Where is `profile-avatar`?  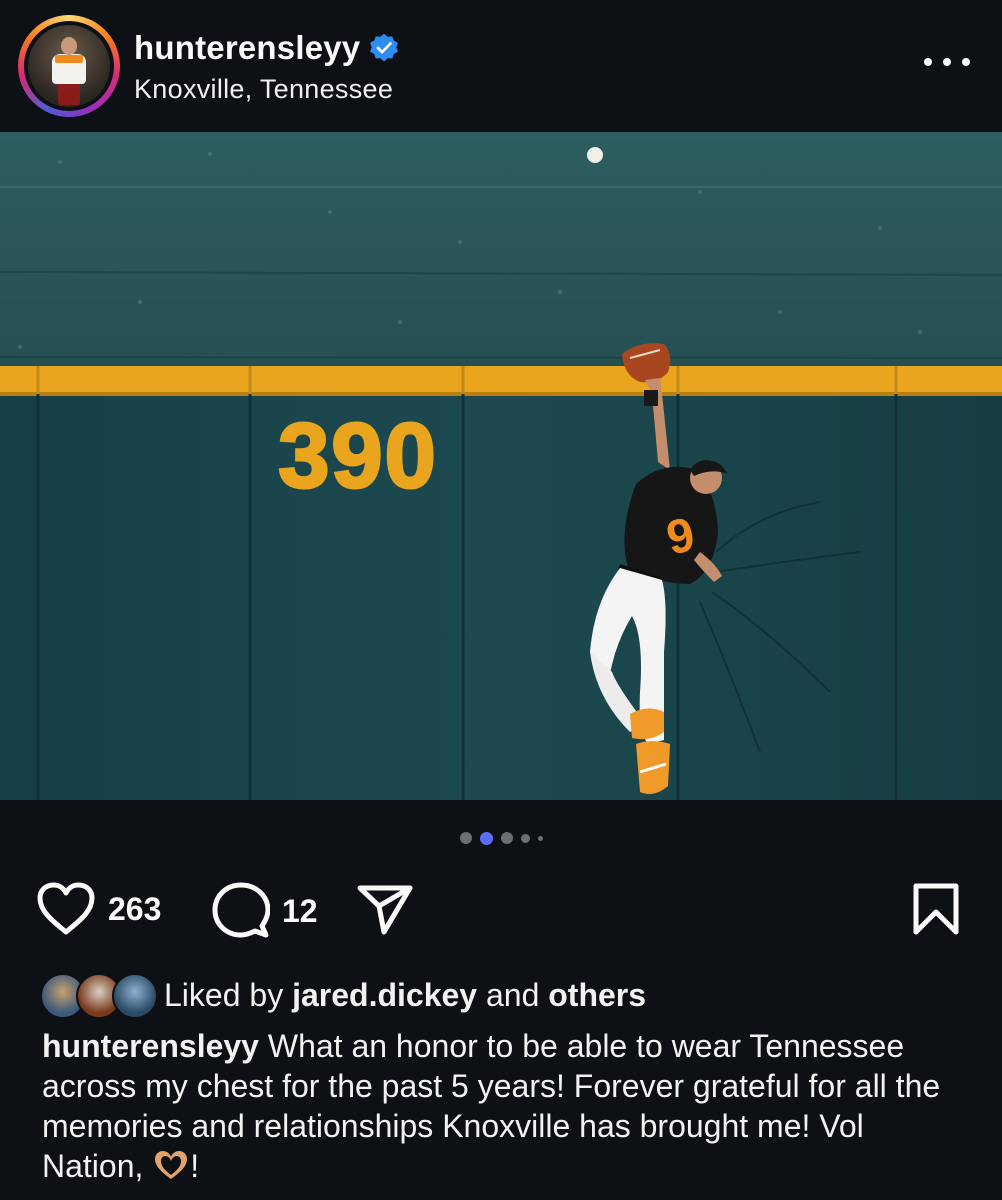 profile-avatar is located at coordinates (69, 66).